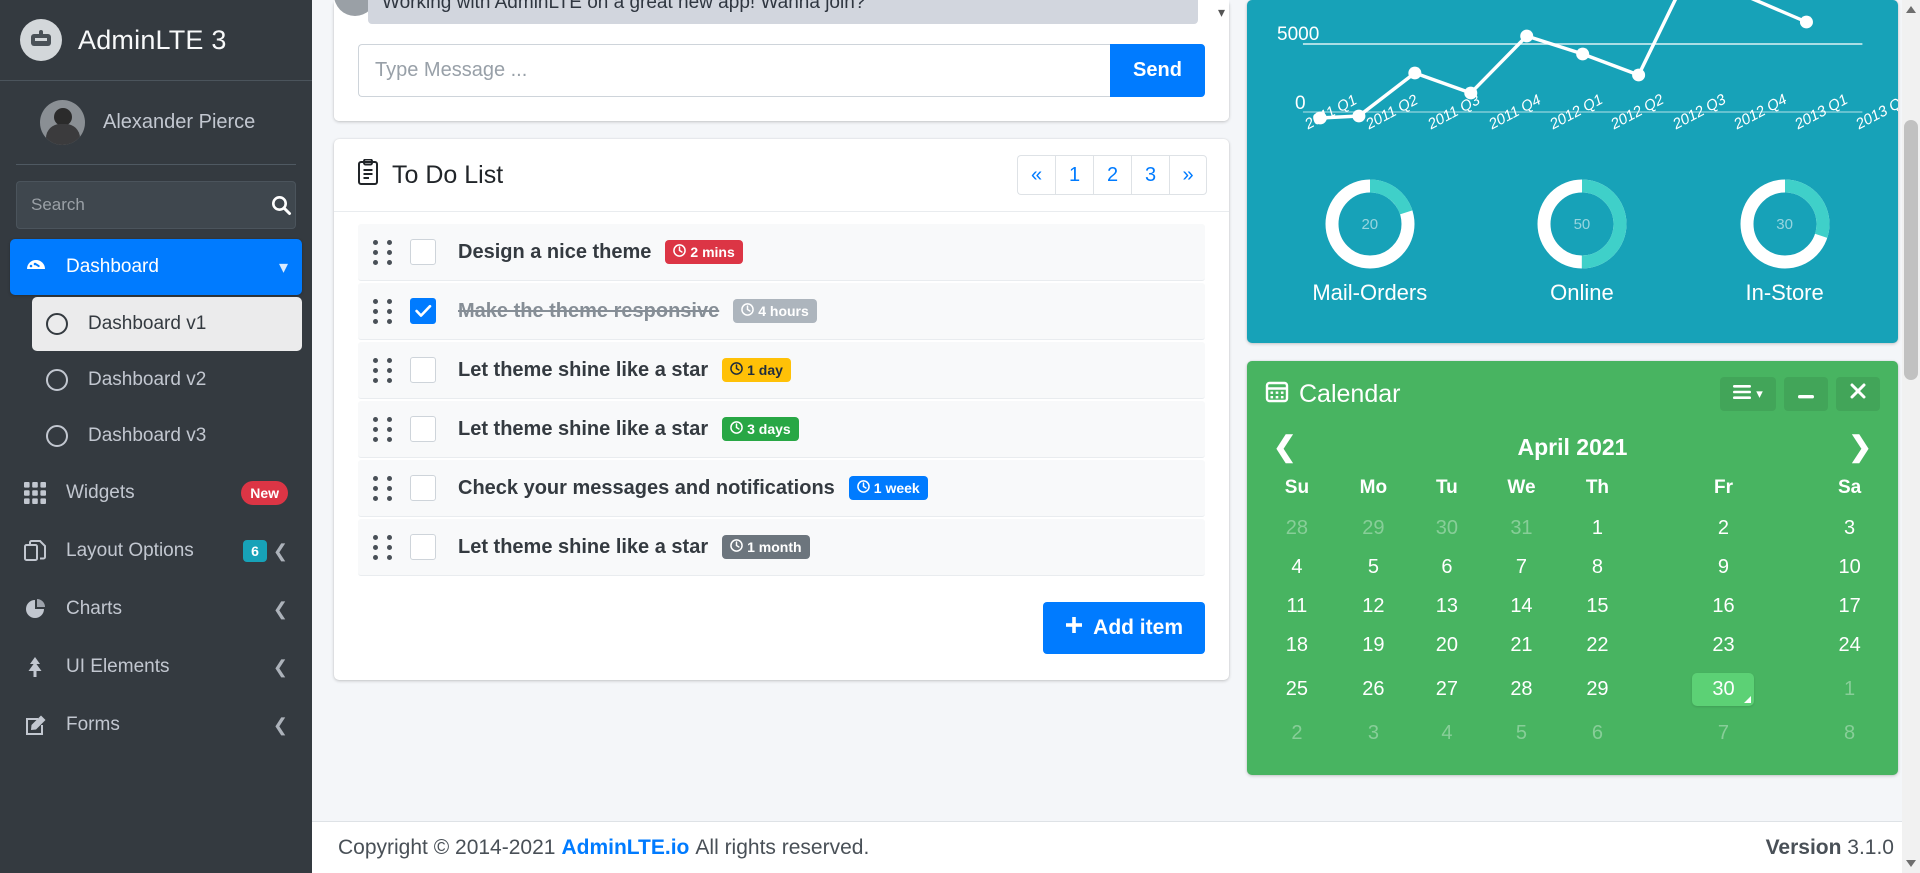 The width and height of the screenshot is (1920, 873). What do you see at coordinates (625, 848) in the screenshot?
I see `adminlte-link: AdminLTE.io` at bounding box center [625, 848].